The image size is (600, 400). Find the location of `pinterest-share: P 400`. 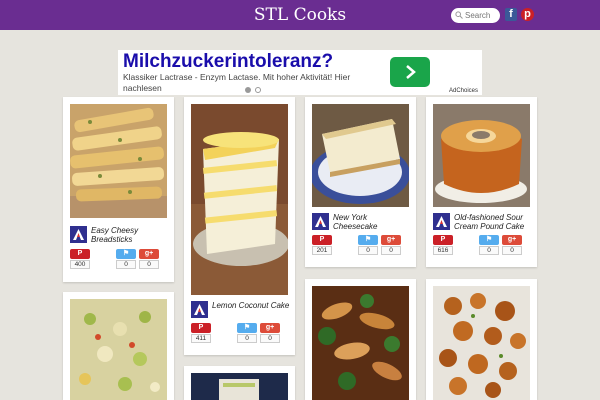

pinterest-share: P 400 is located at coordinates (80, 259).